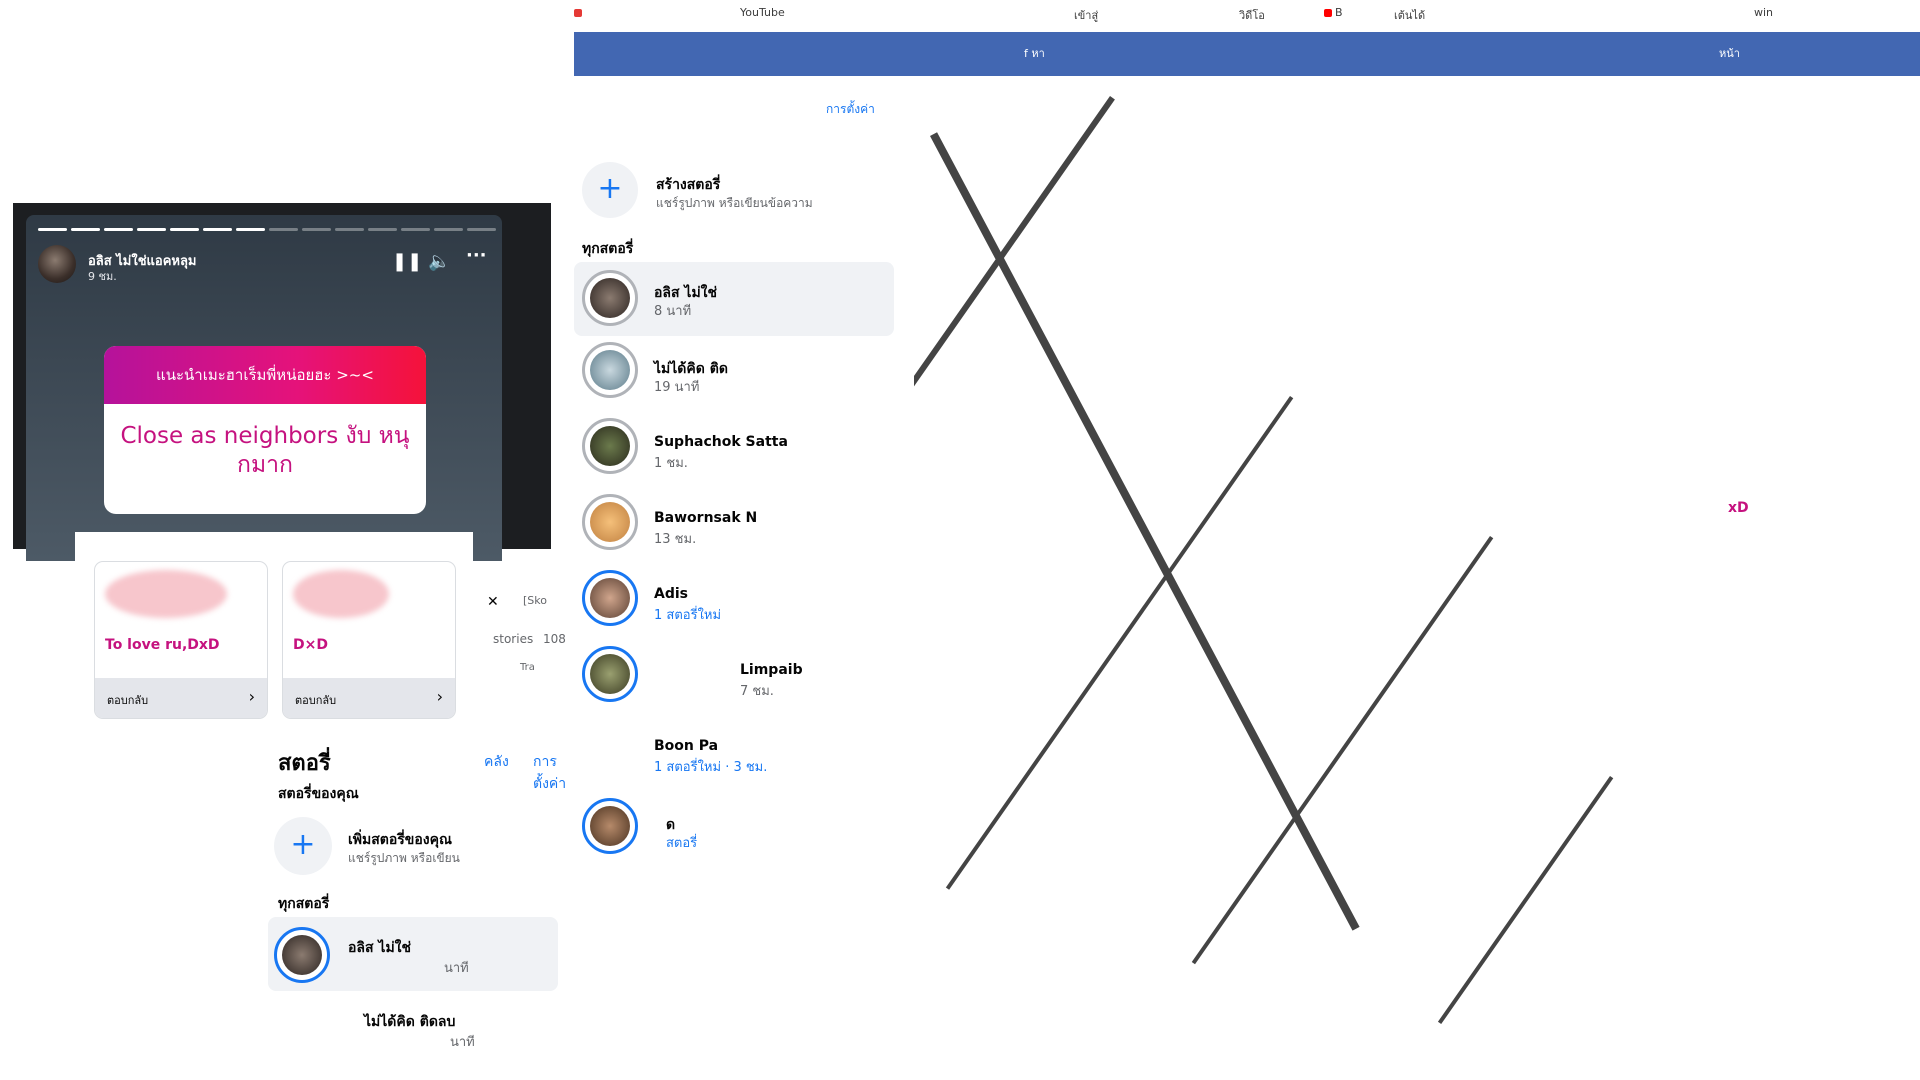  What do you see at coordinates (102, 276) in the screenshot?
I see `story-time: 9 ชม.` at bounding box center [102, 276].